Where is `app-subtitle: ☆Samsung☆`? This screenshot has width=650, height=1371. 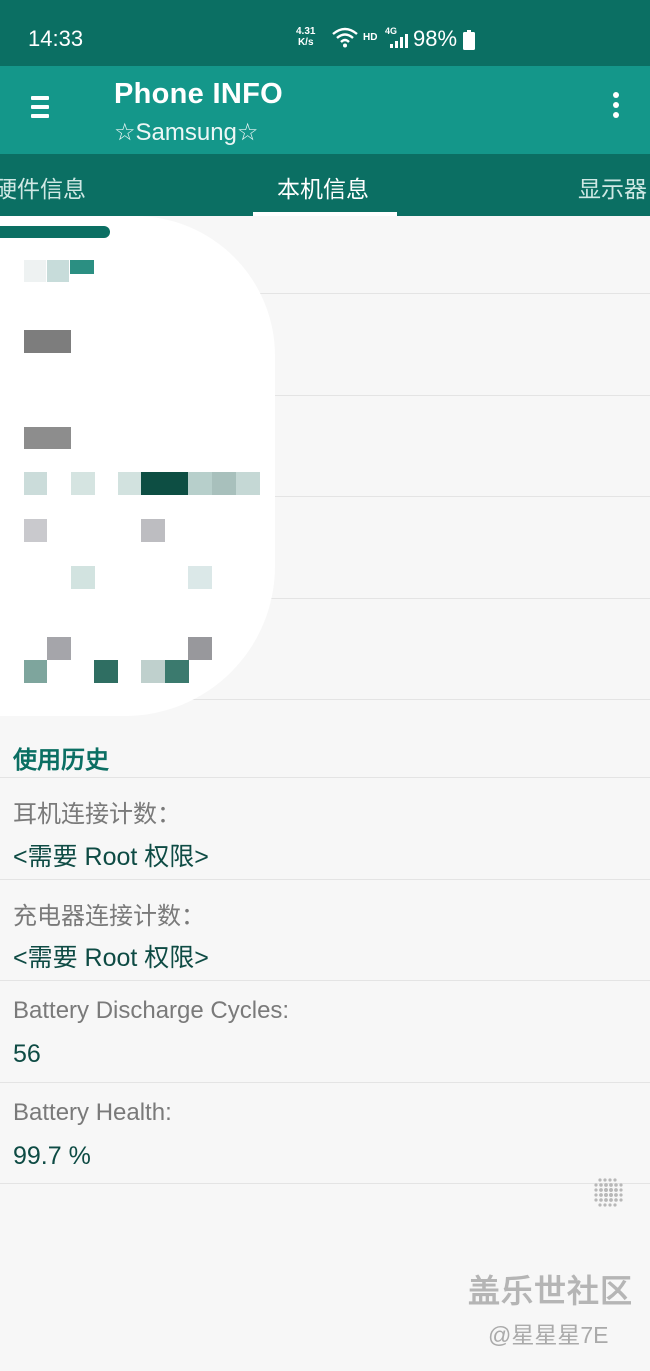 app-subtitle: ☆Samsung☆ is located at coordinates (186, 132).